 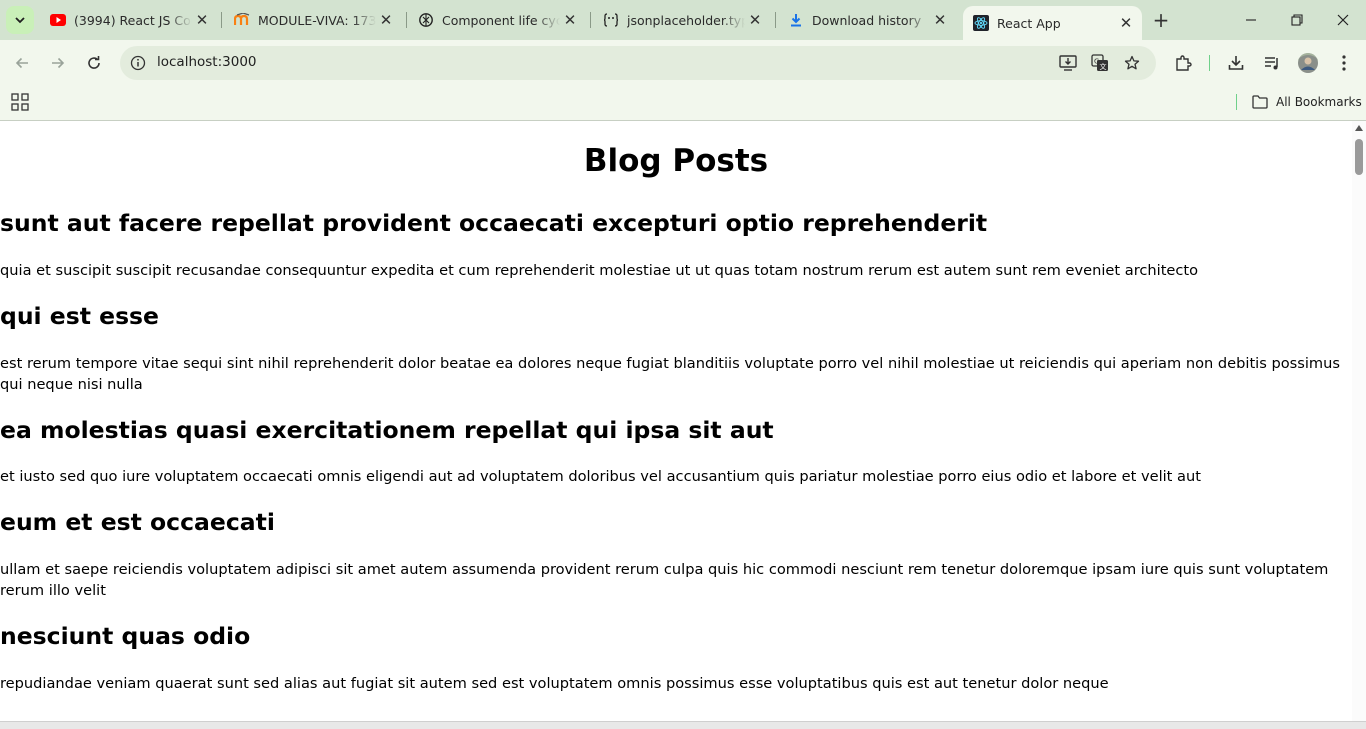 I want to click on close-icon, so click(x=1343, y=20).